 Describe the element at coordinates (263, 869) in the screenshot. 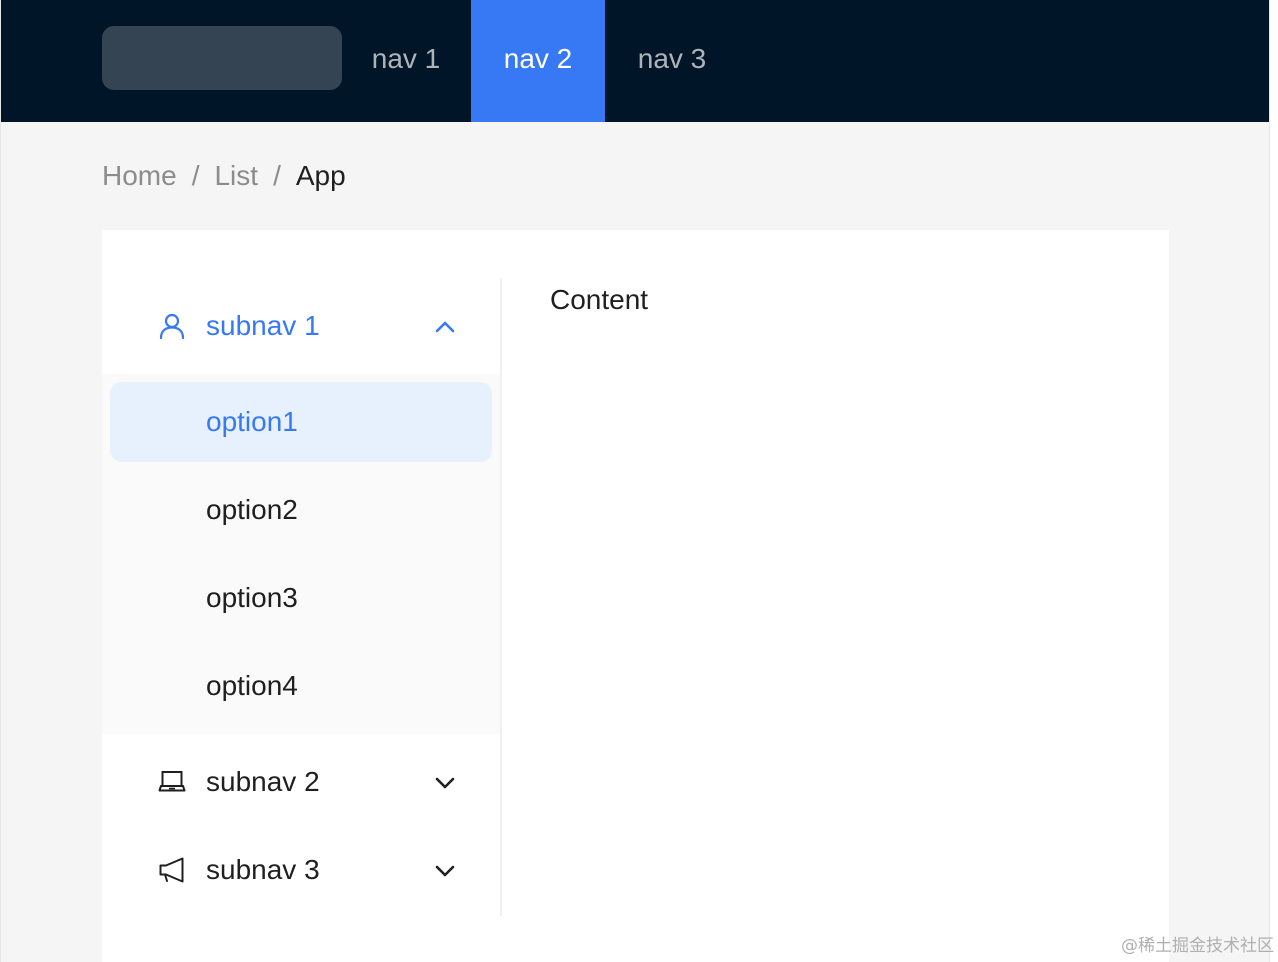

I see `submenu-label: subnav 3` at that location.